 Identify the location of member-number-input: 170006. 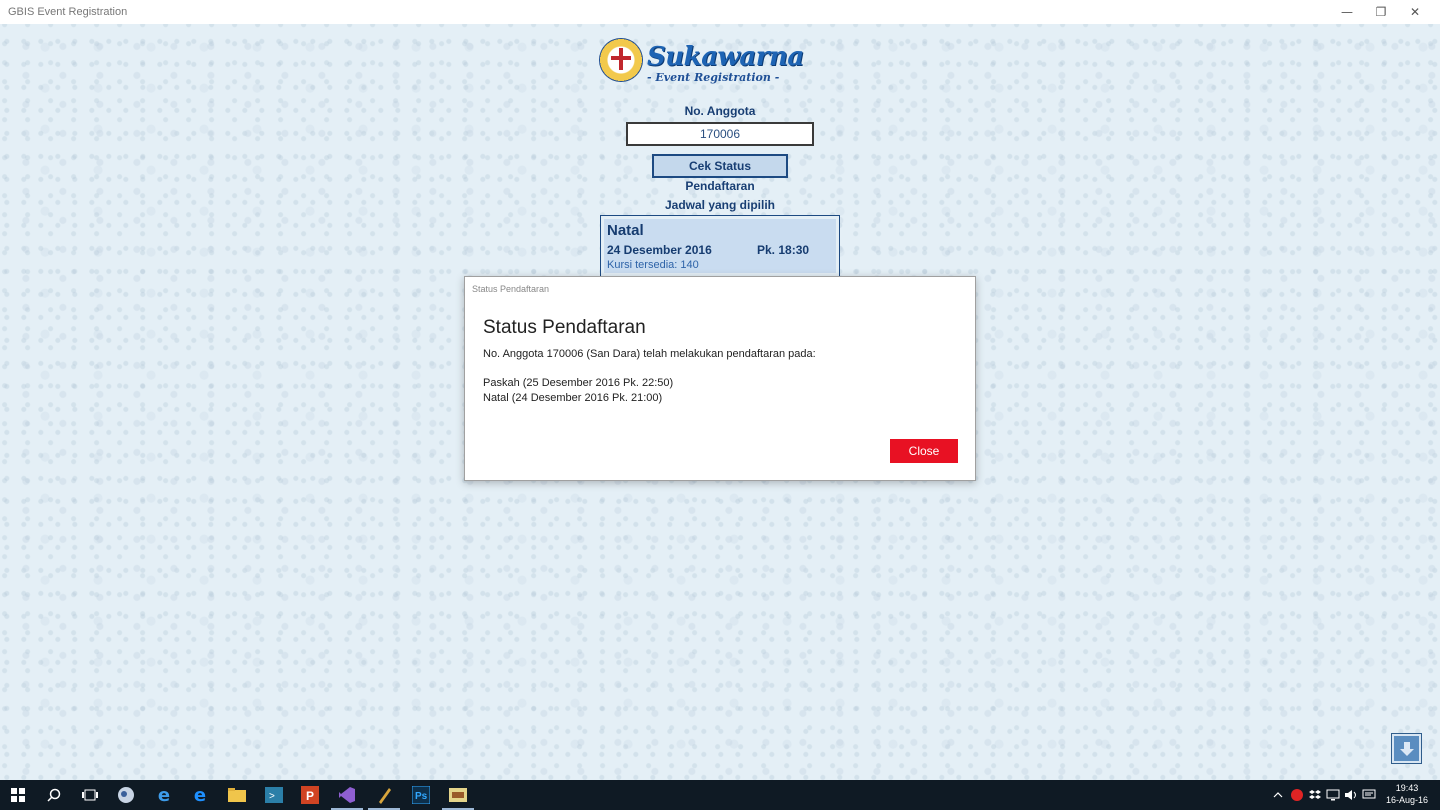
(720, 134).